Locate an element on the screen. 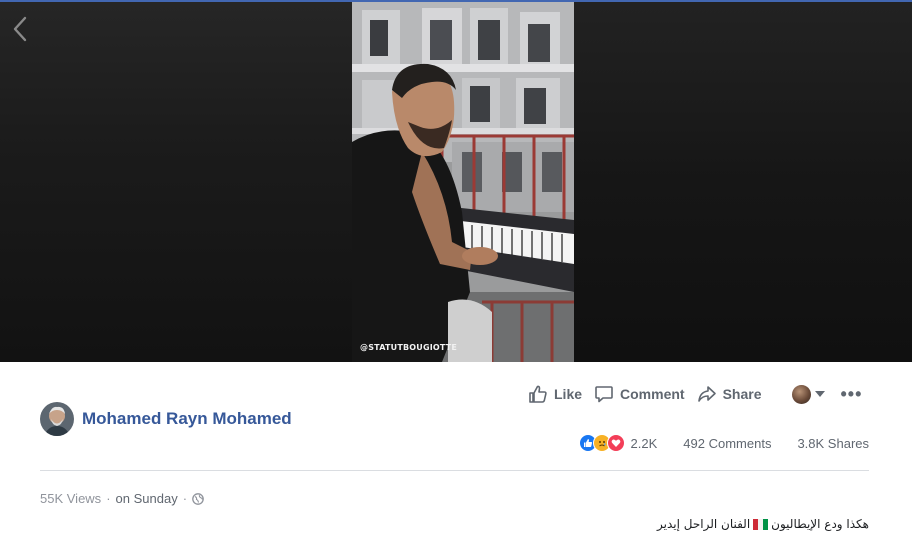 This screenshot has width=912, height=544. post-as-selector is located at coordinates (808, 394).